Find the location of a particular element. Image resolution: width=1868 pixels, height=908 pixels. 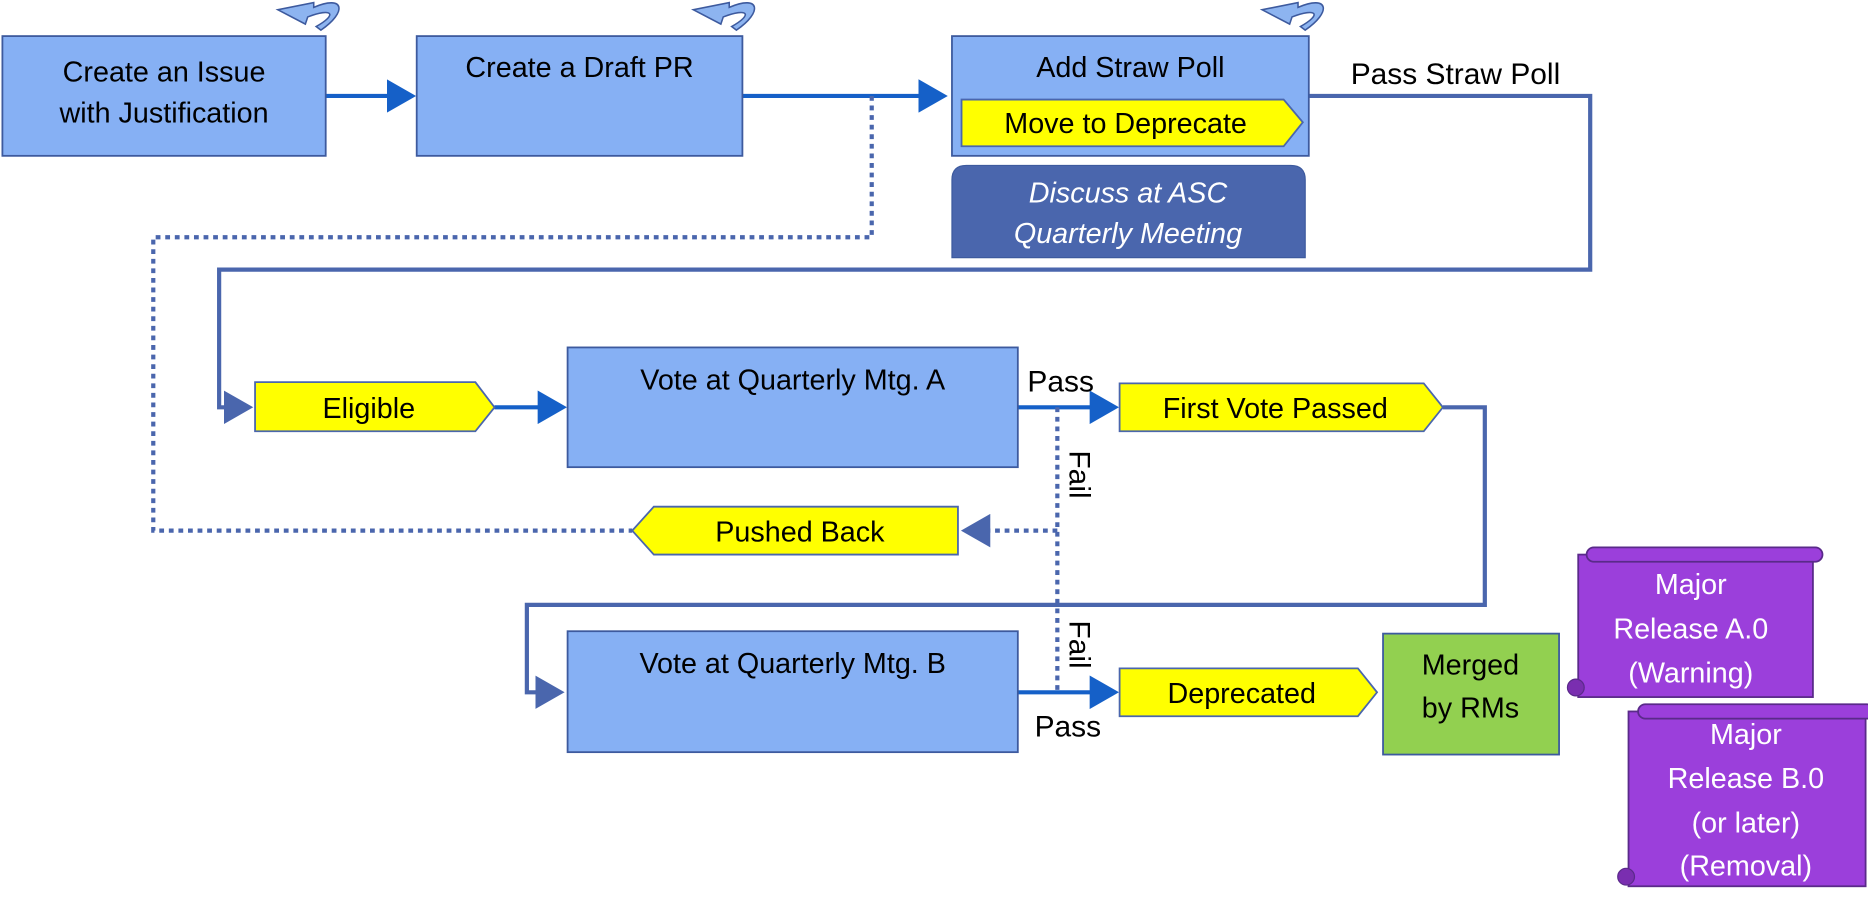

node-text: Release B.0 is located at coordinates (1746, 779).